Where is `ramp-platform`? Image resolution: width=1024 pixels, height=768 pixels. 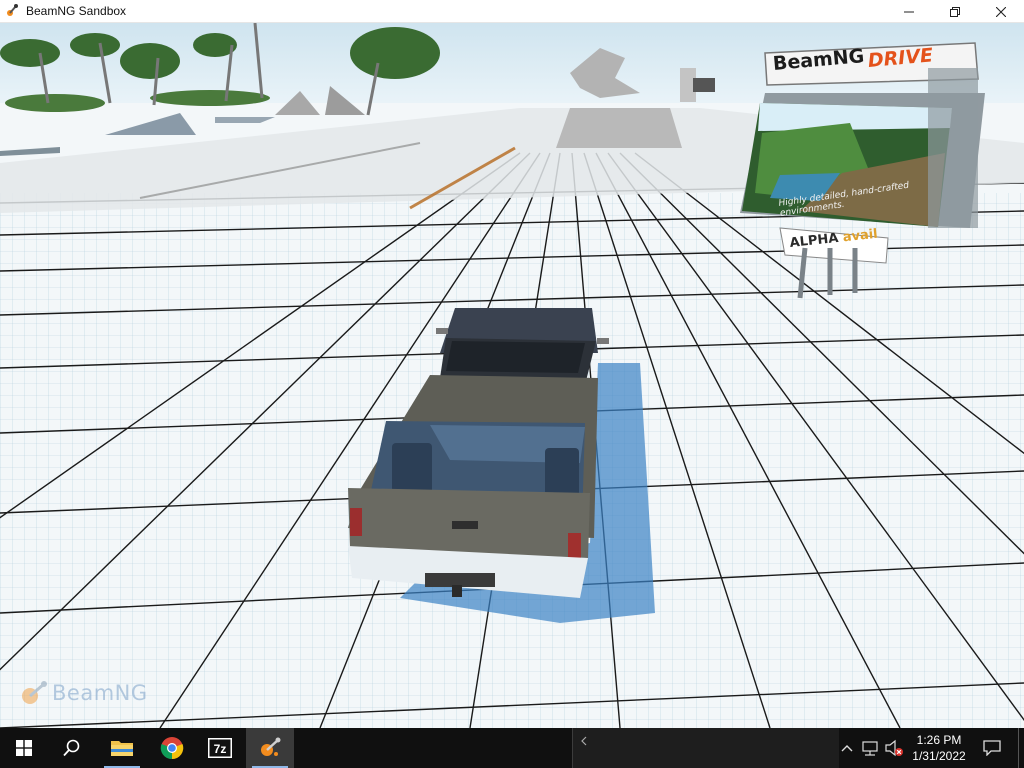
ramp-platform is located at coordinates (619, 128).